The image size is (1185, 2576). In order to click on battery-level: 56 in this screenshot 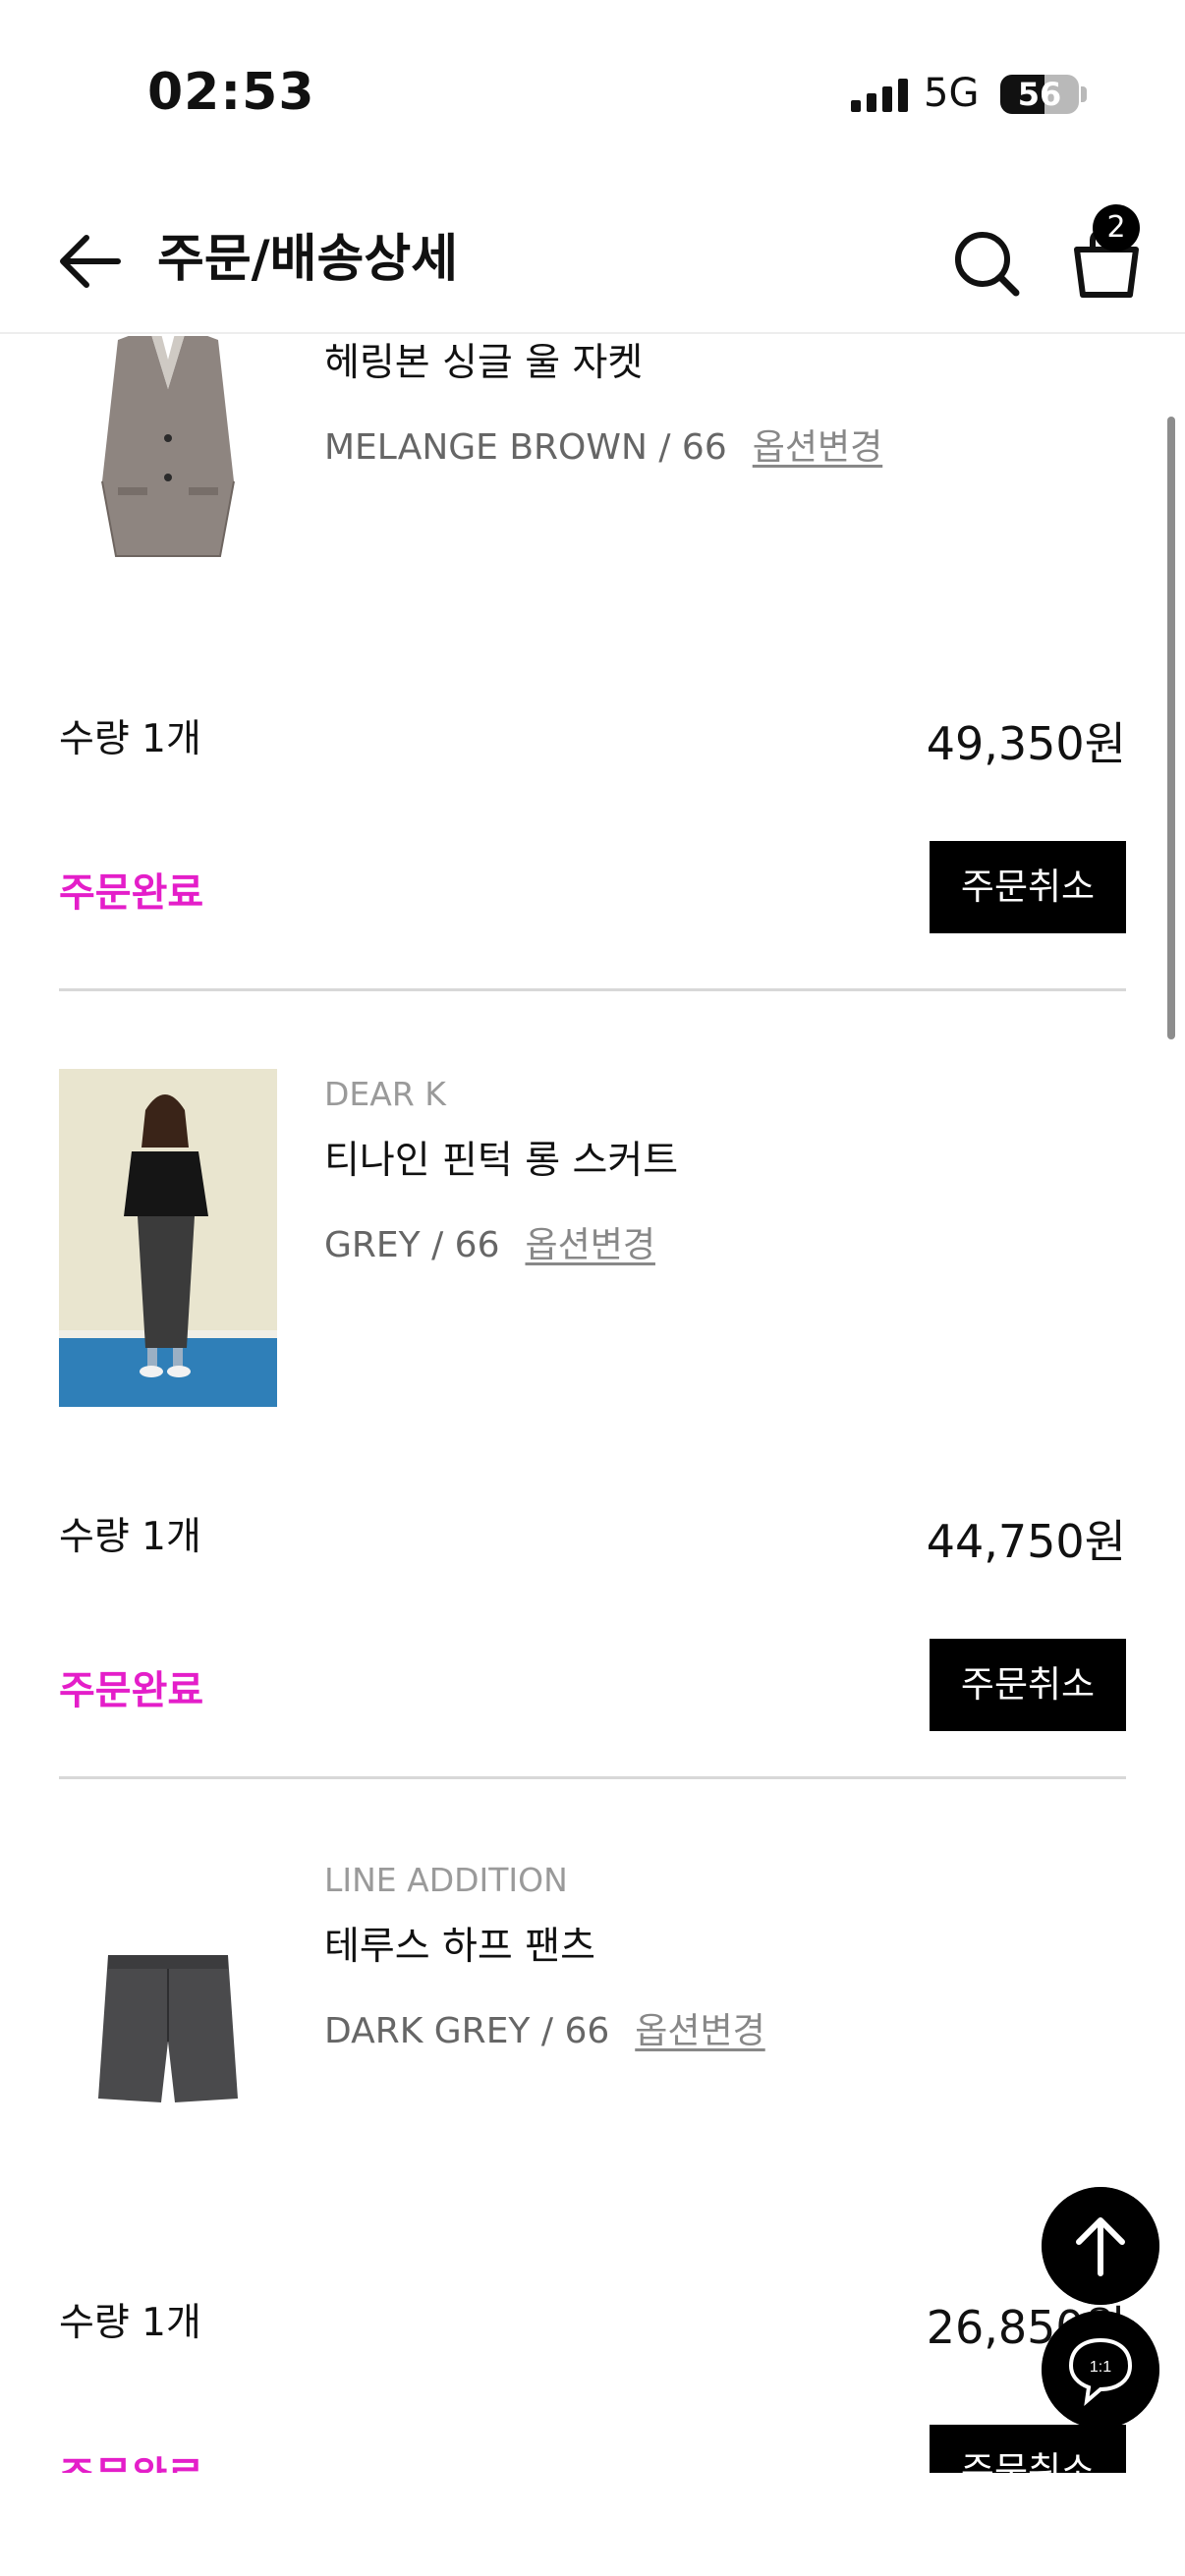, I will do `click(1040, 94)`.